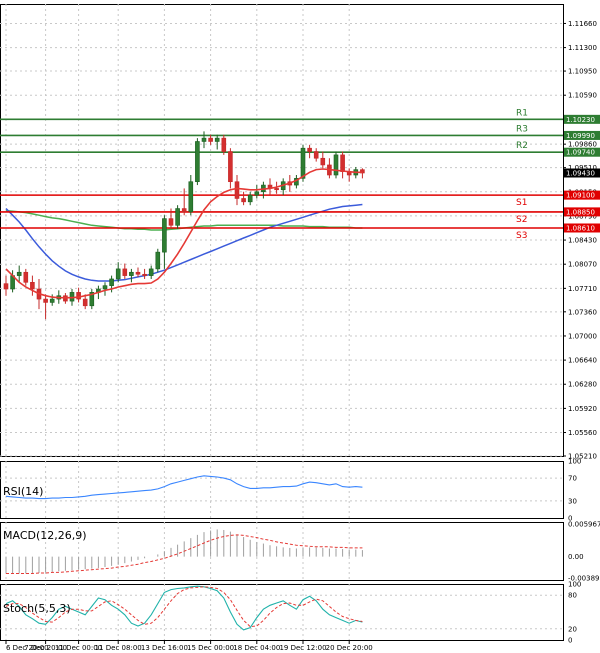 The image size is (600, 653). Describe the element at coordinates (572, 596) in the screenshot. I see `stoch-tick-label: 80` at that location.